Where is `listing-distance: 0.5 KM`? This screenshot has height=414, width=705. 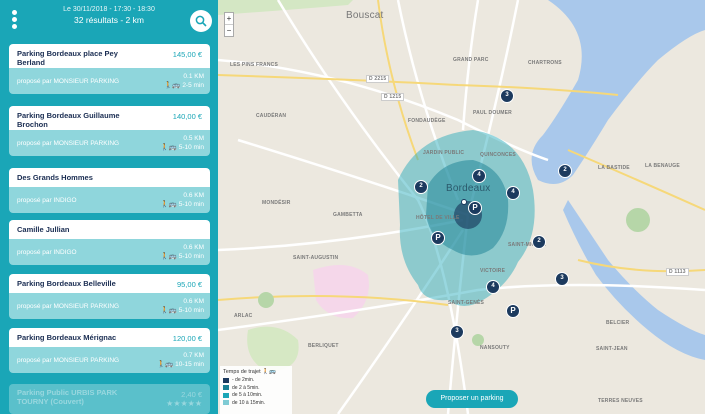
listing-distance: 0.5 KM is located at coordinates (193, 138).